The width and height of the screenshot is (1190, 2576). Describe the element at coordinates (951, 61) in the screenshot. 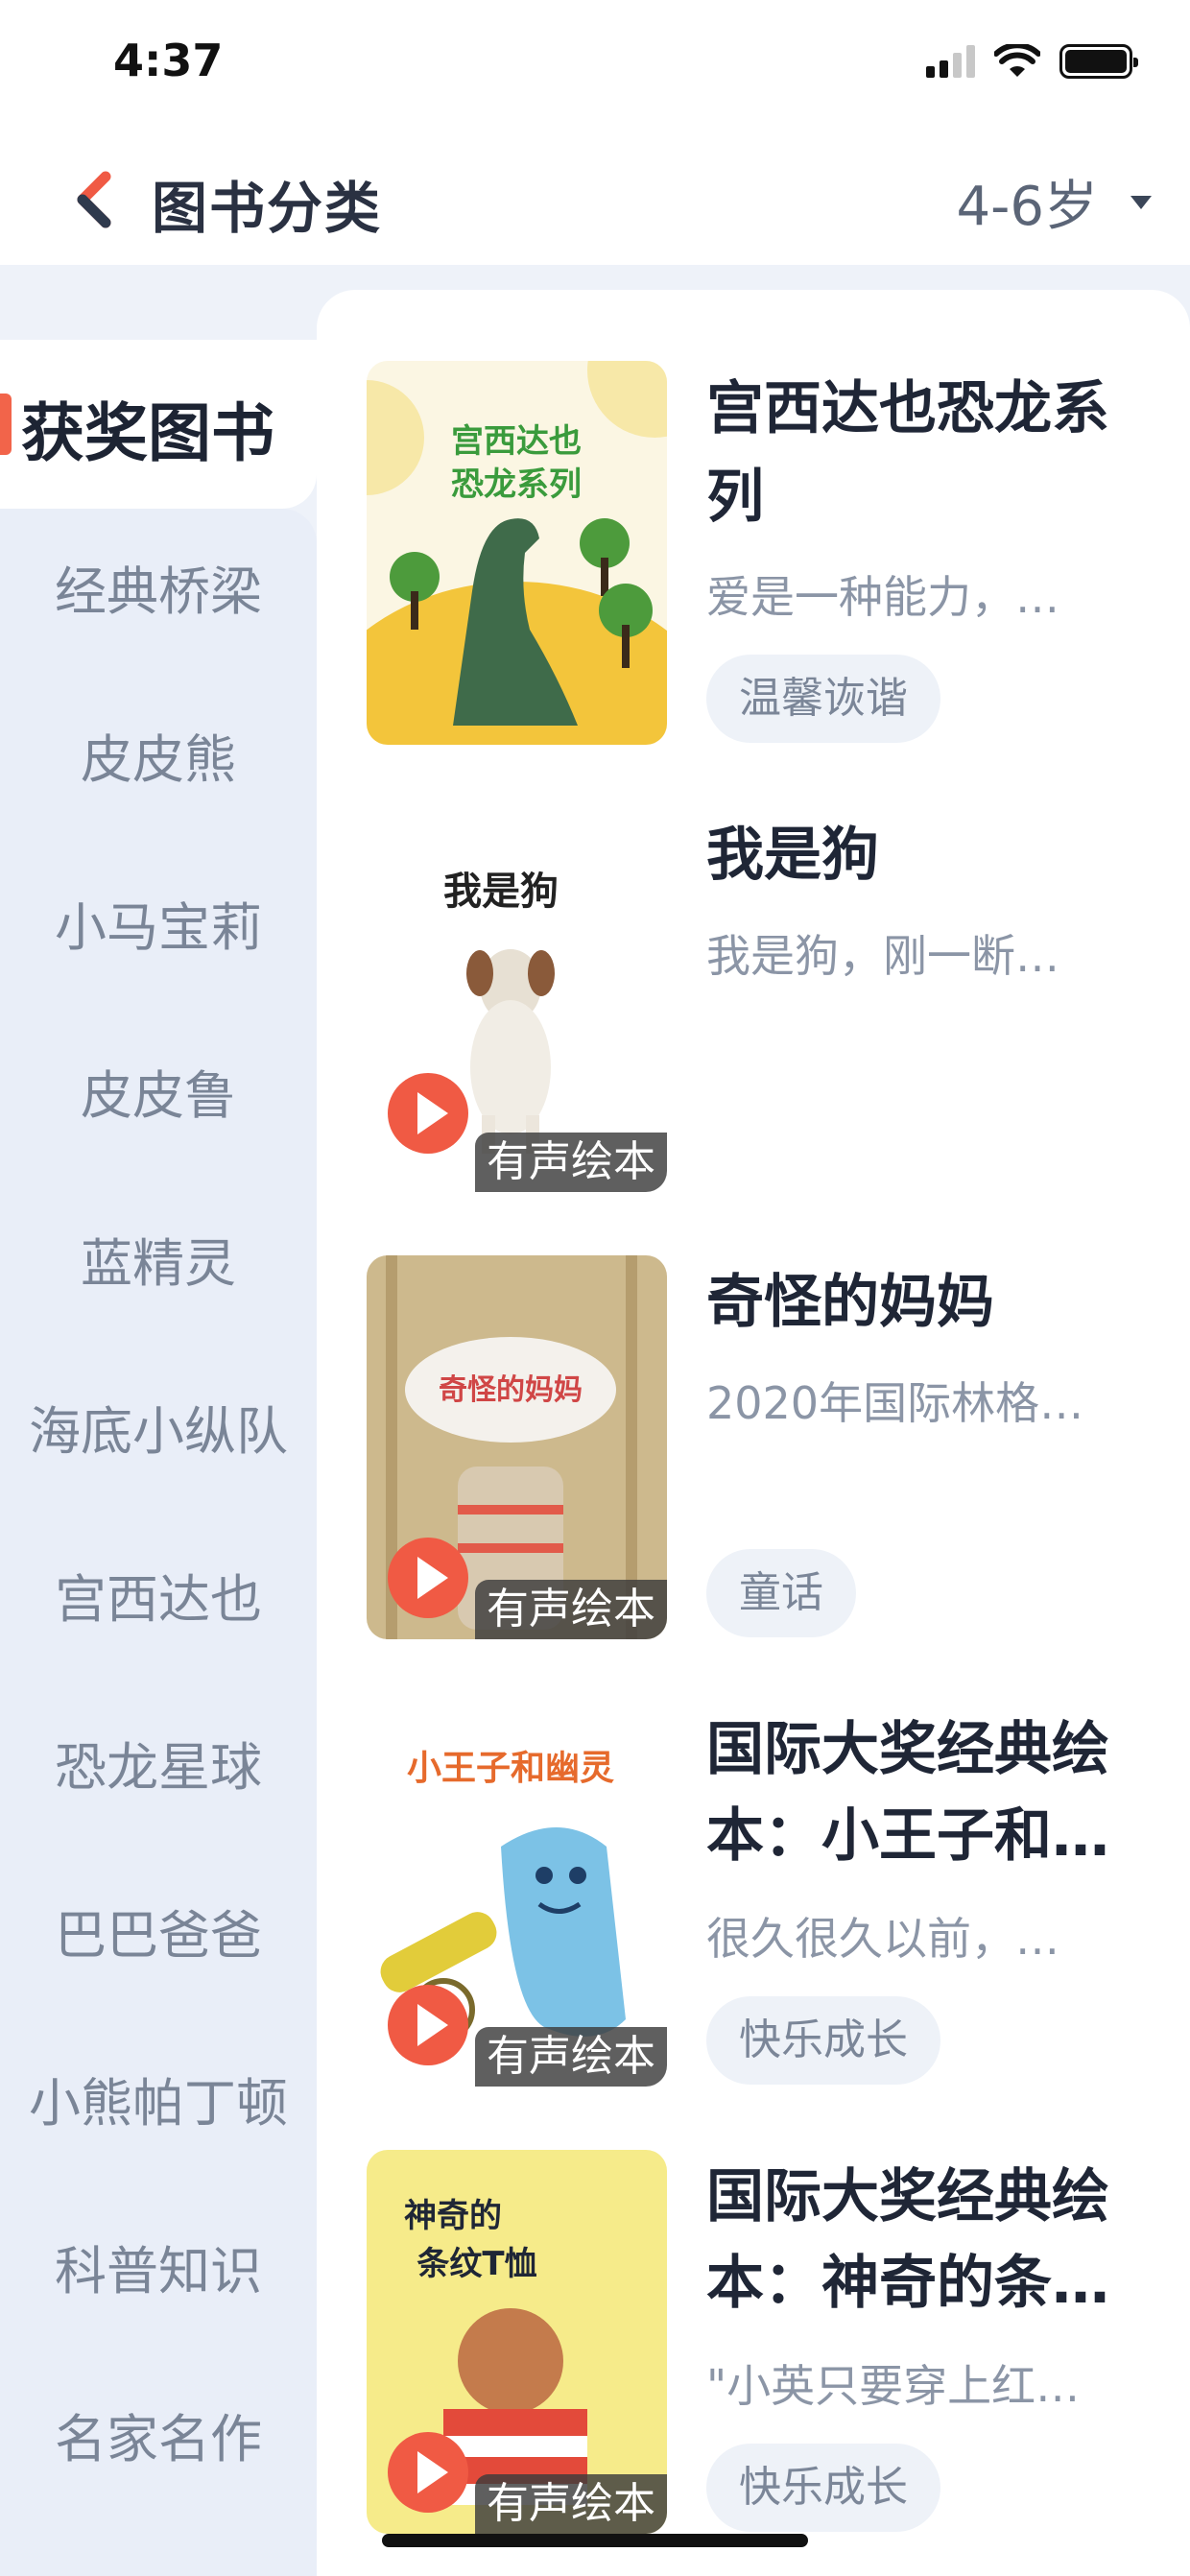

I see `cellular-signal-icon` at that location.